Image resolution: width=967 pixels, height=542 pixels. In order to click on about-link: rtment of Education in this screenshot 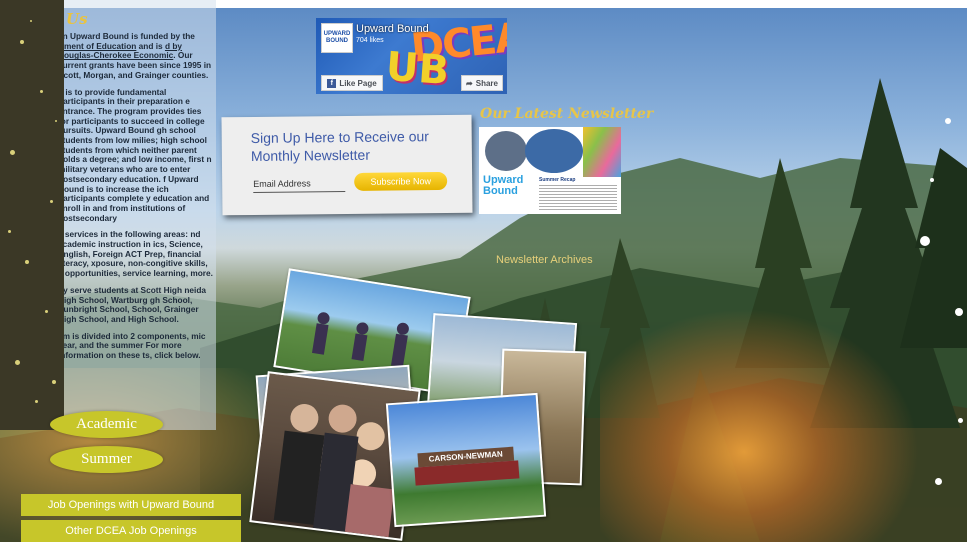, I will do `click(97, 46)`.